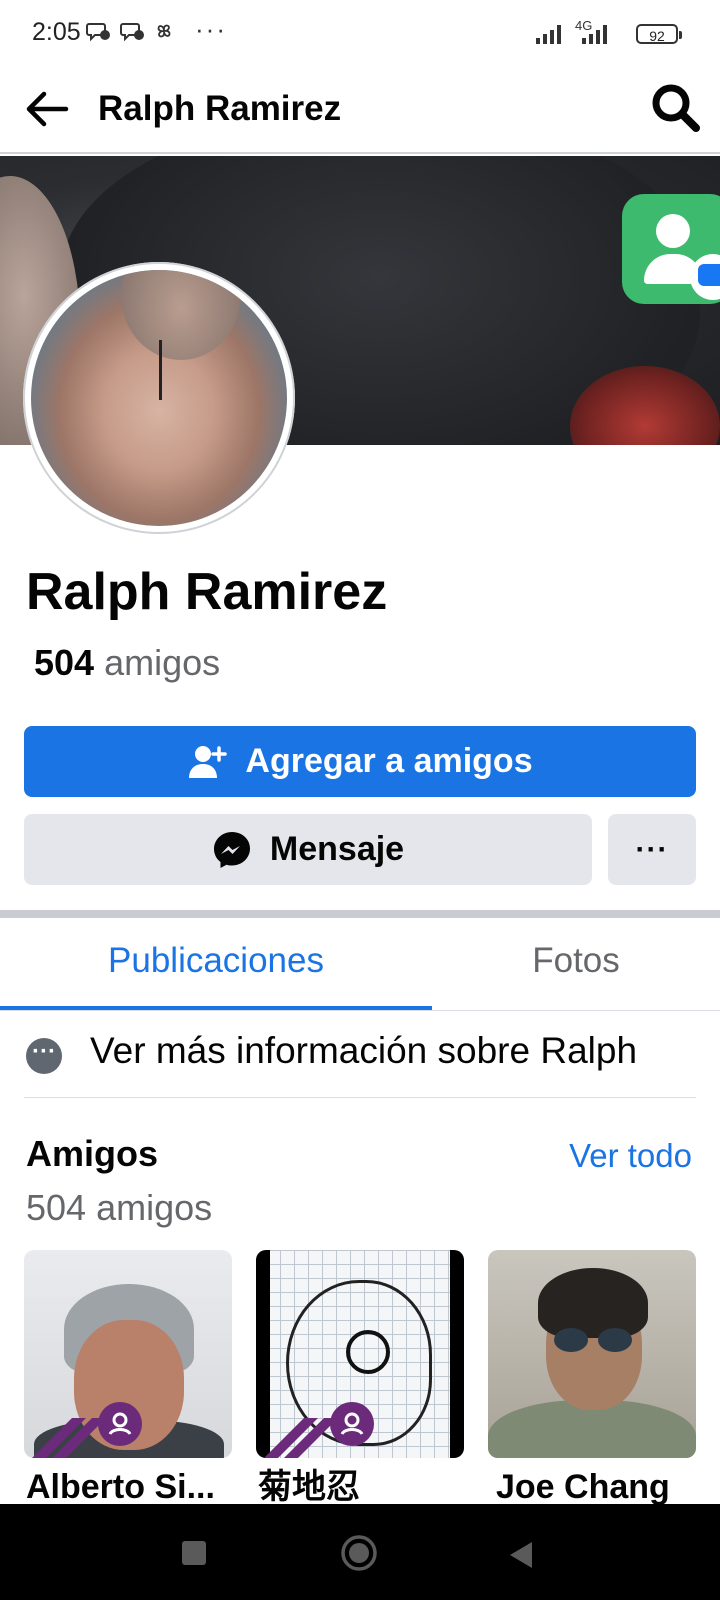 Image resolution: width=720 pixels, height=1600 pixels. I want to click on back-nav-icon, so click(521, 1555).